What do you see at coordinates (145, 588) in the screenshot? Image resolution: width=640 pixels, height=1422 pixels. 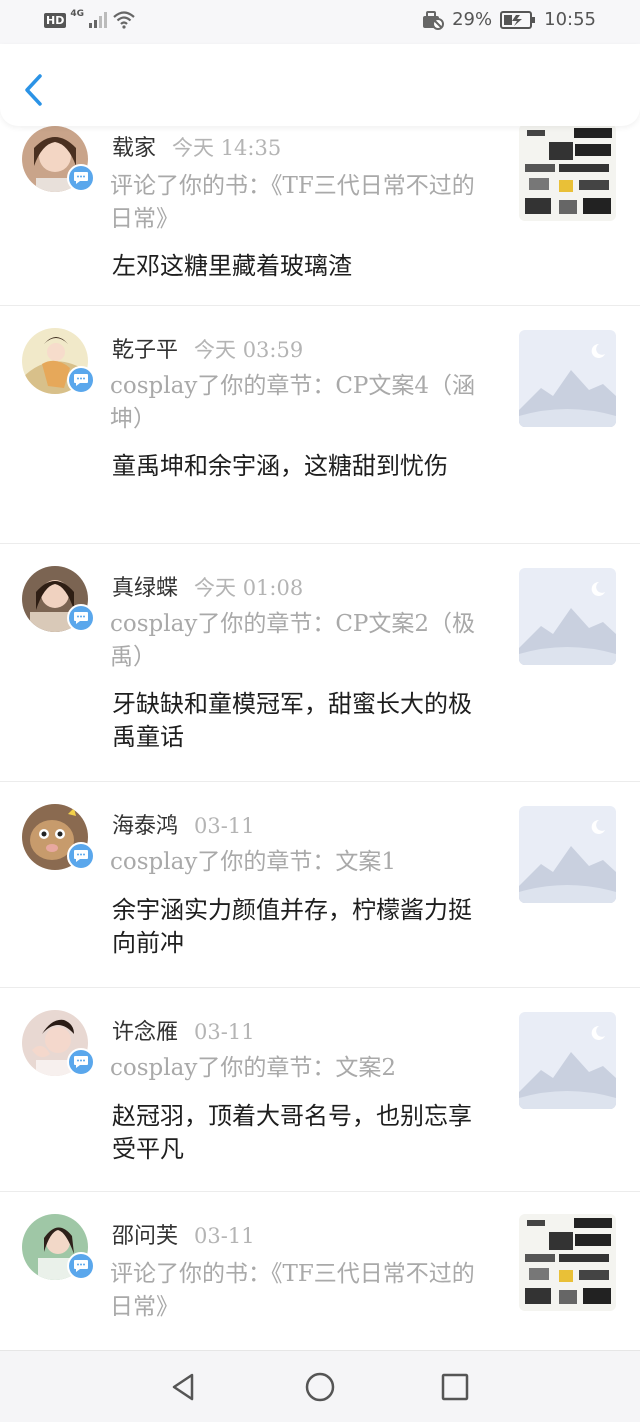 I see `user-name-text: 真绿蝶` at bounding box center [145, 588].